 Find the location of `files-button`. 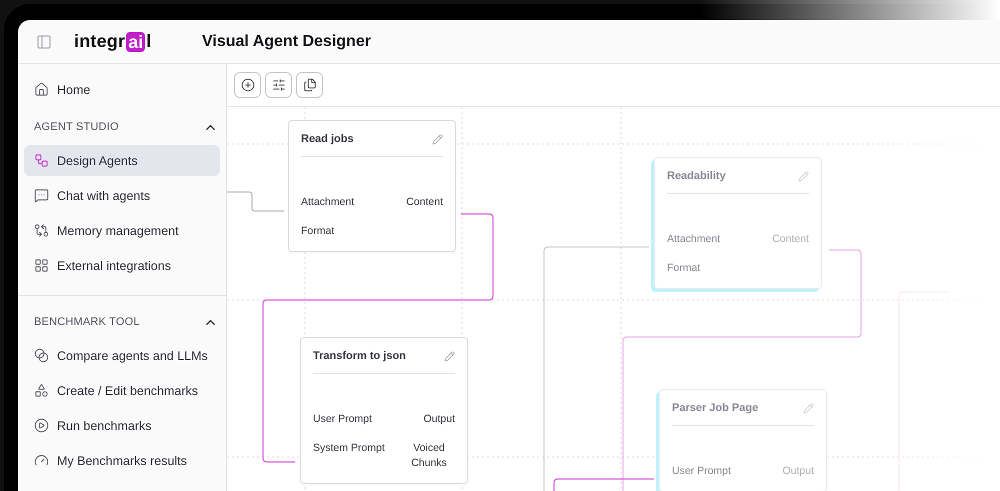

files-button is located at coordinates (309, 85).